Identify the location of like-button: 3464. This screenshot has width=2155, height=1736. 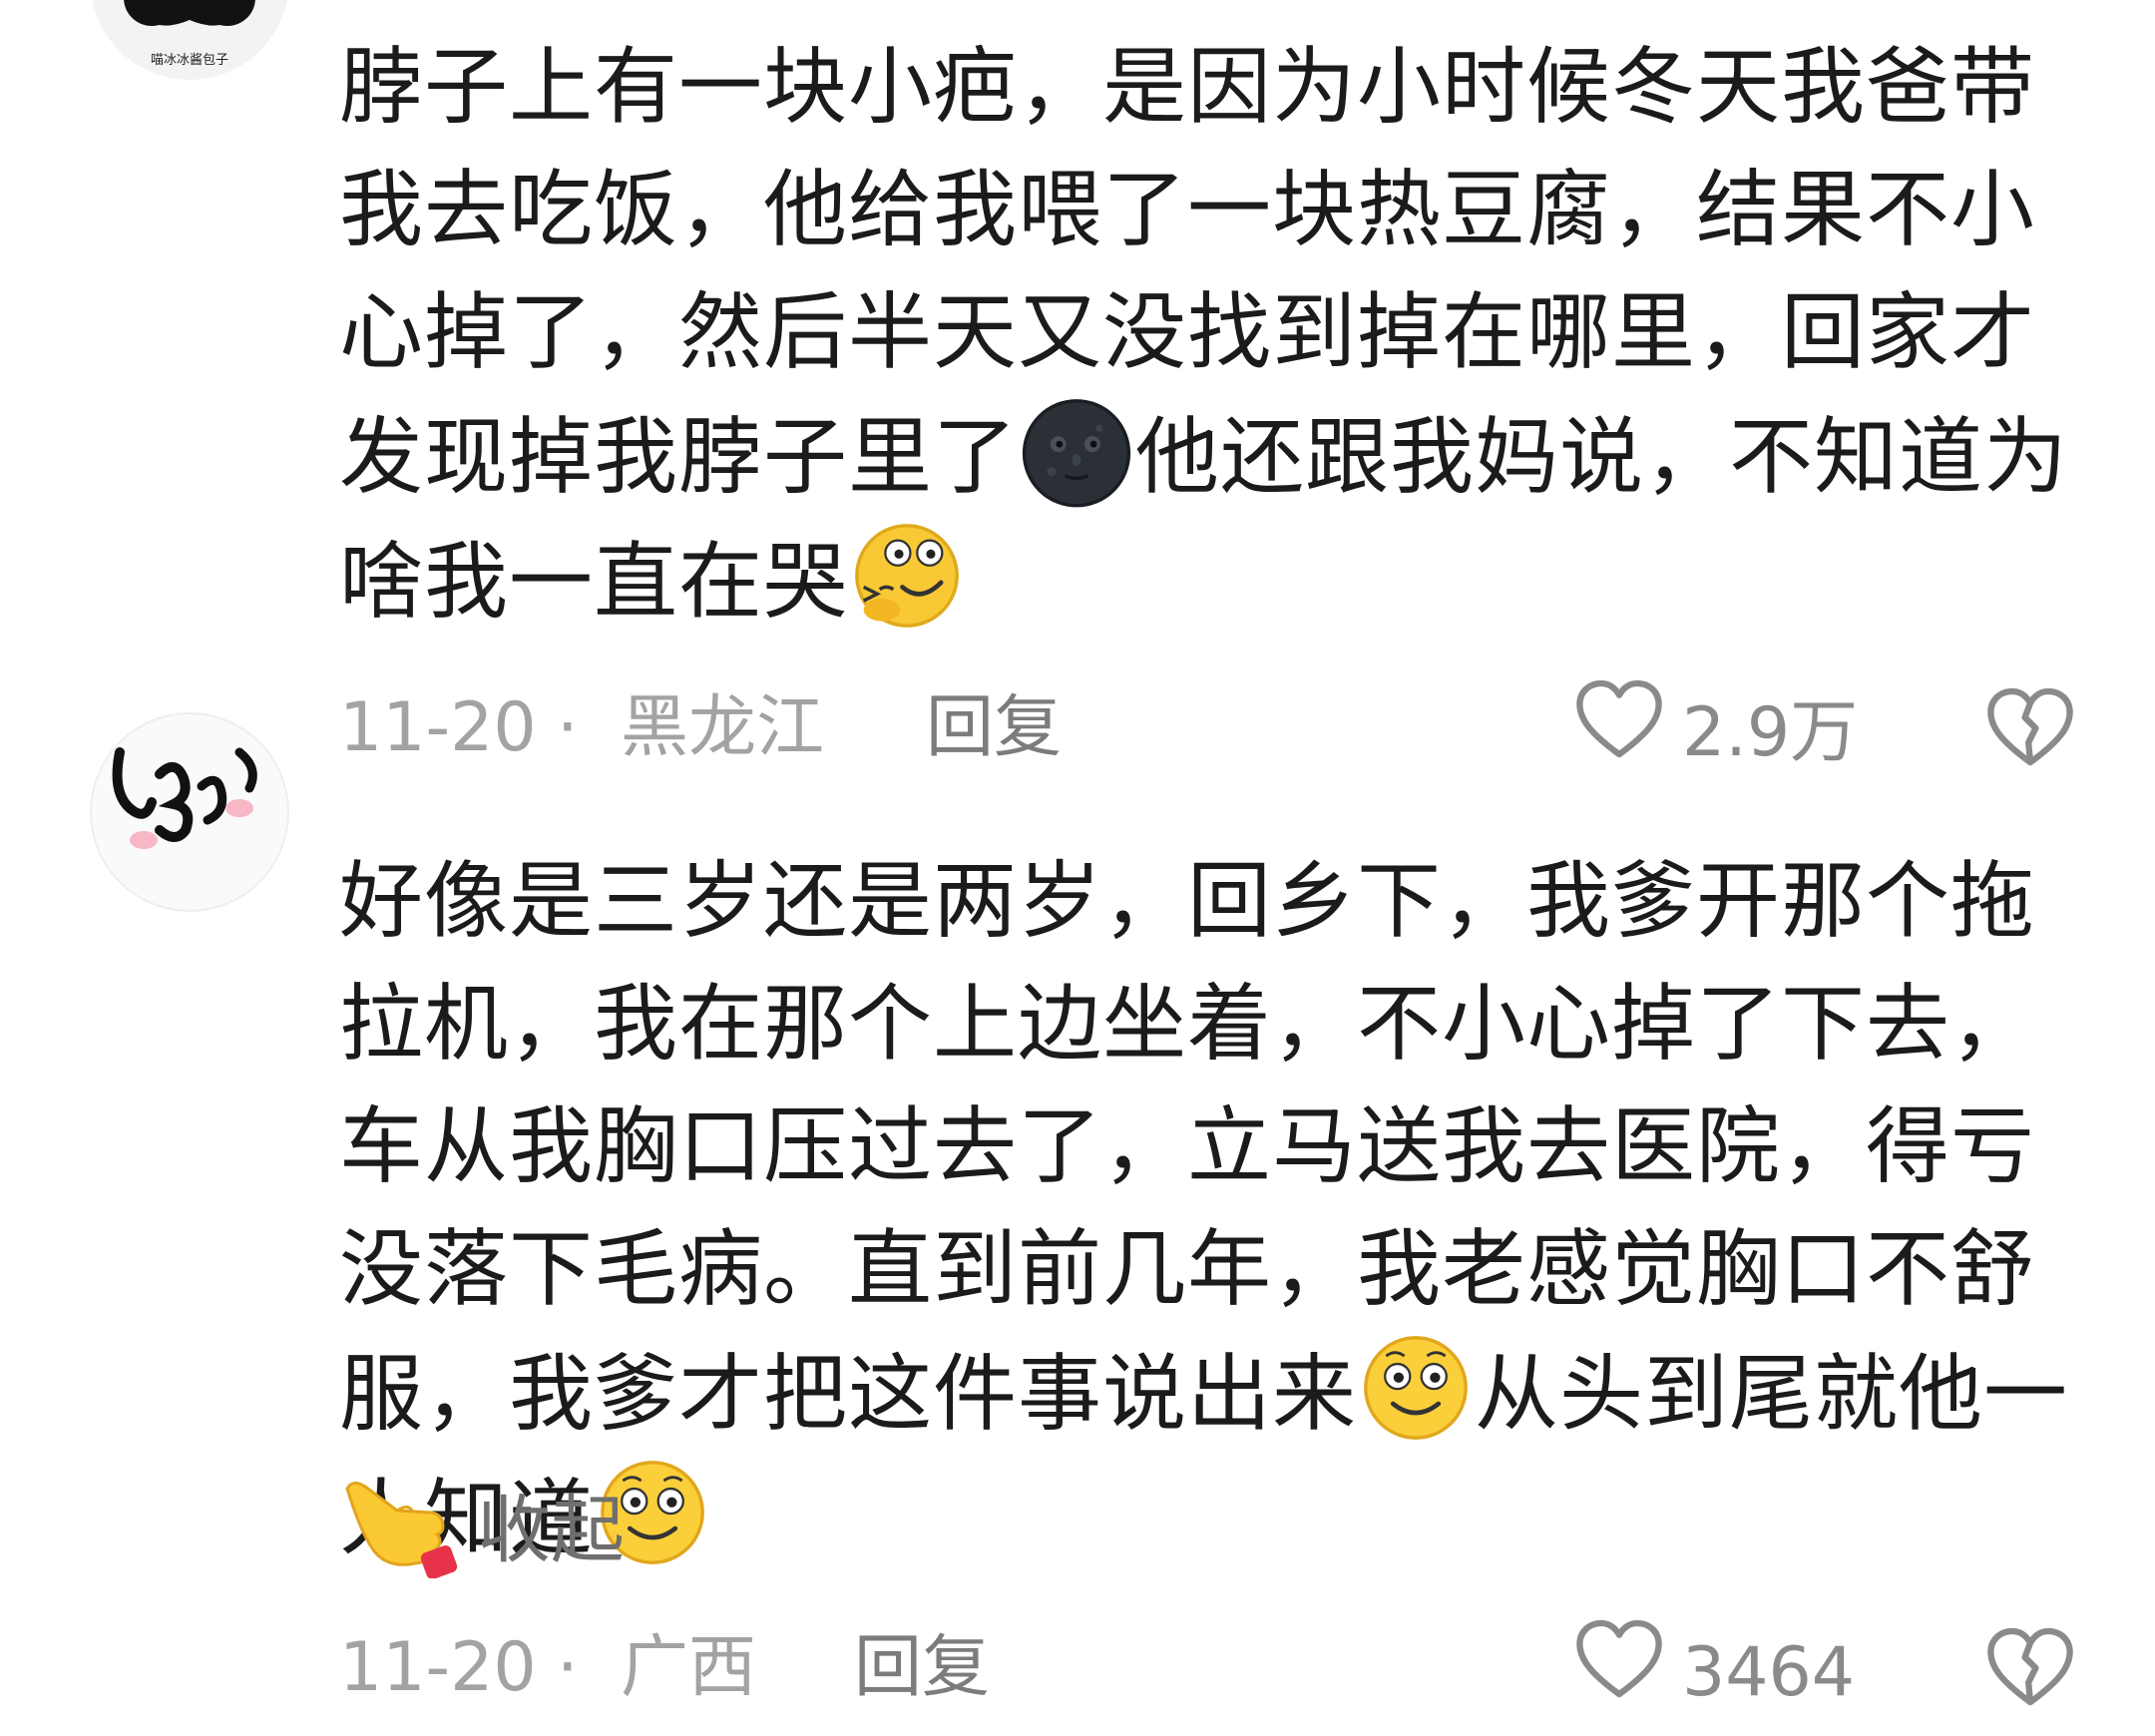
(1714, 1673).